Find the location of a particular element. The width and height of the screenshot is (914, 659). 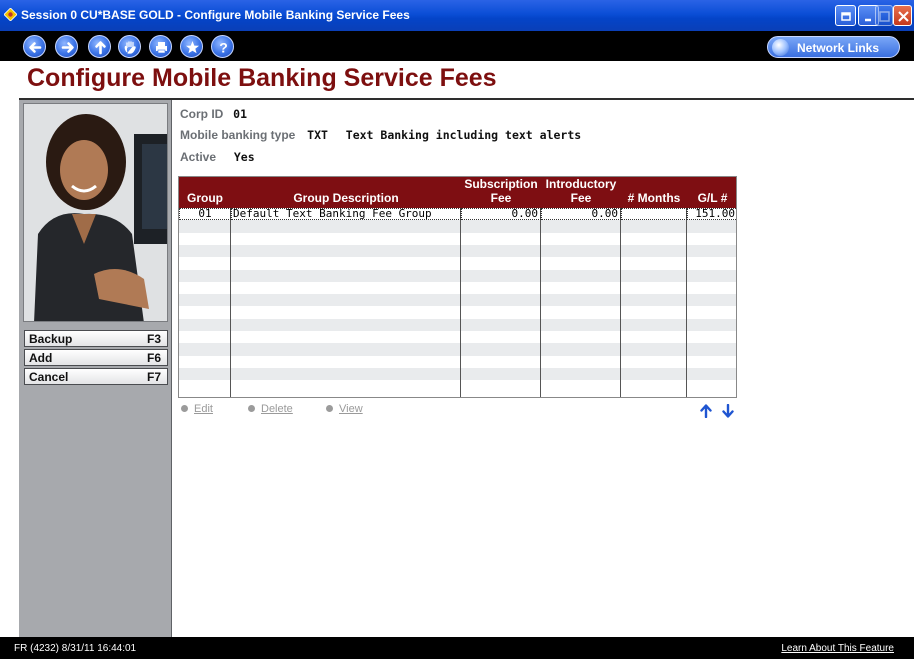

cancel-key: F7 is located at coordinates (153, 377).